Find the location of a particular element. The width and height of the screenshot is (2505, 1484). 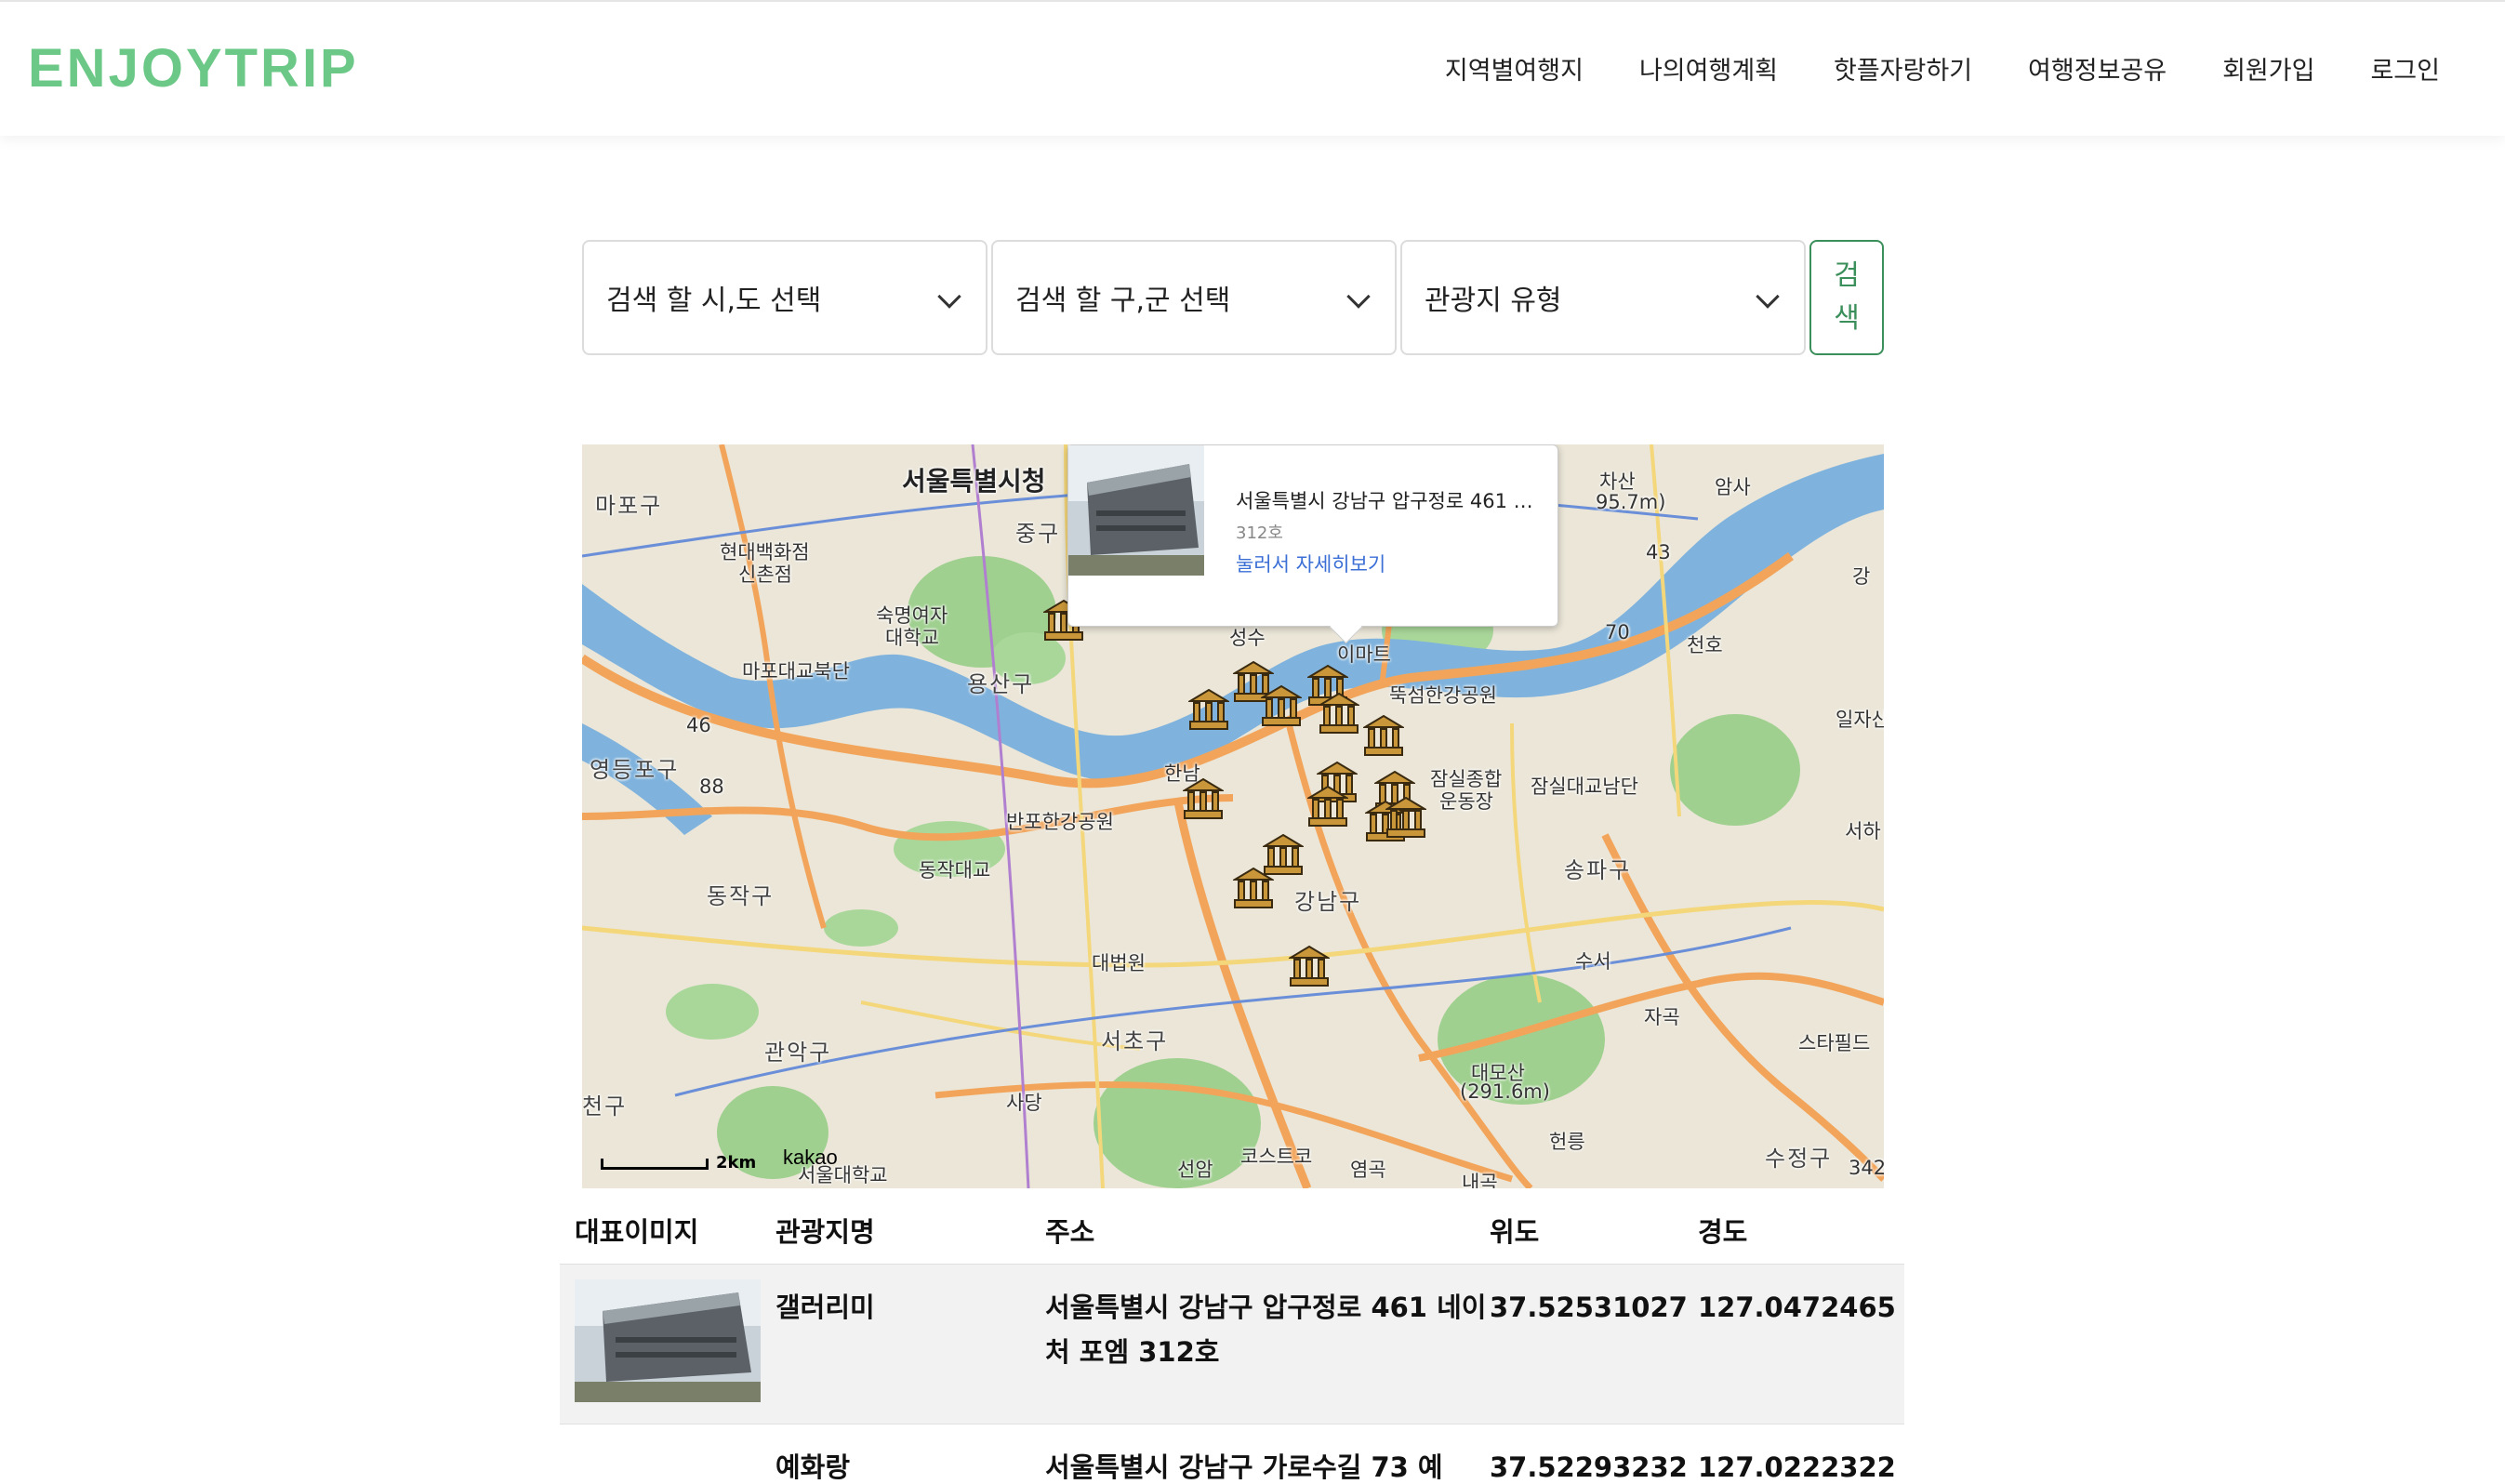

map-label: 강남구 is located at coordinates (1328, 902).